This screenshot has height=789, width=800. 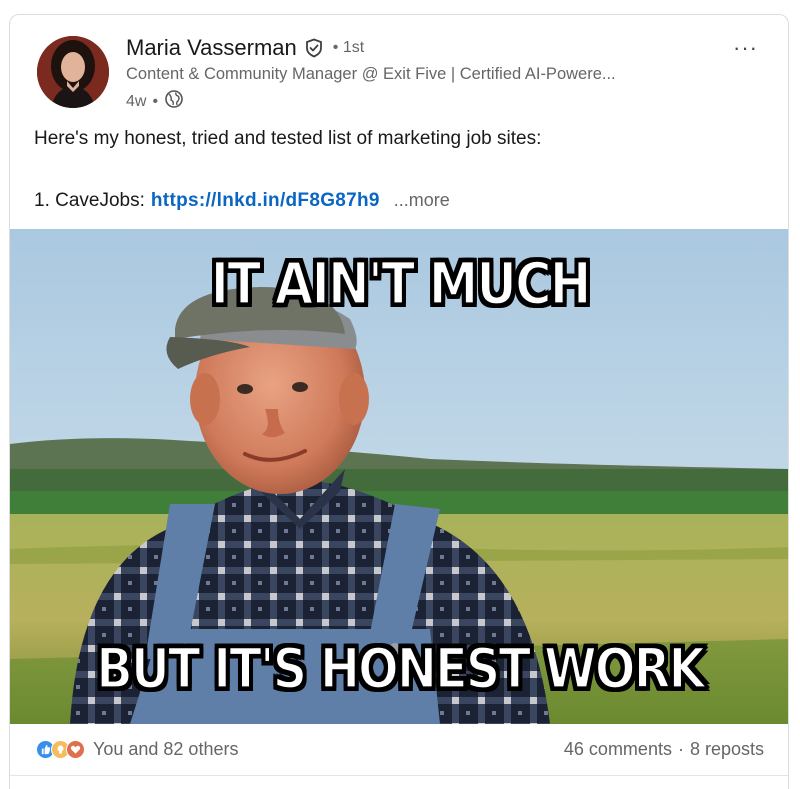 I want to click on love-icon, so click(x=75, y=749).